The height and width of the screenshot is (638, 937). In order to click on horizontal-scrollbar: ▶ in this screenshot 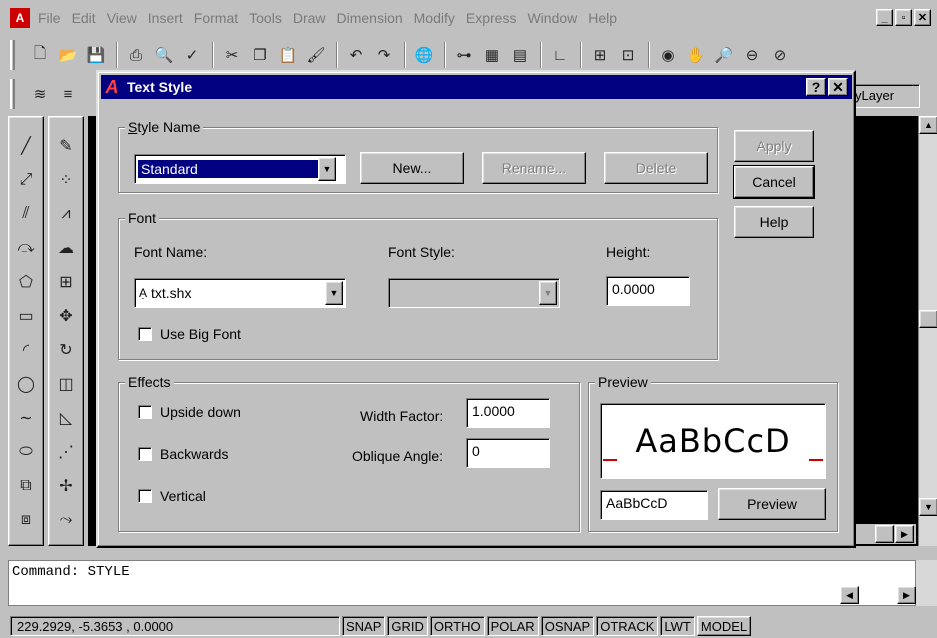, I will do `click(886, 534)`.